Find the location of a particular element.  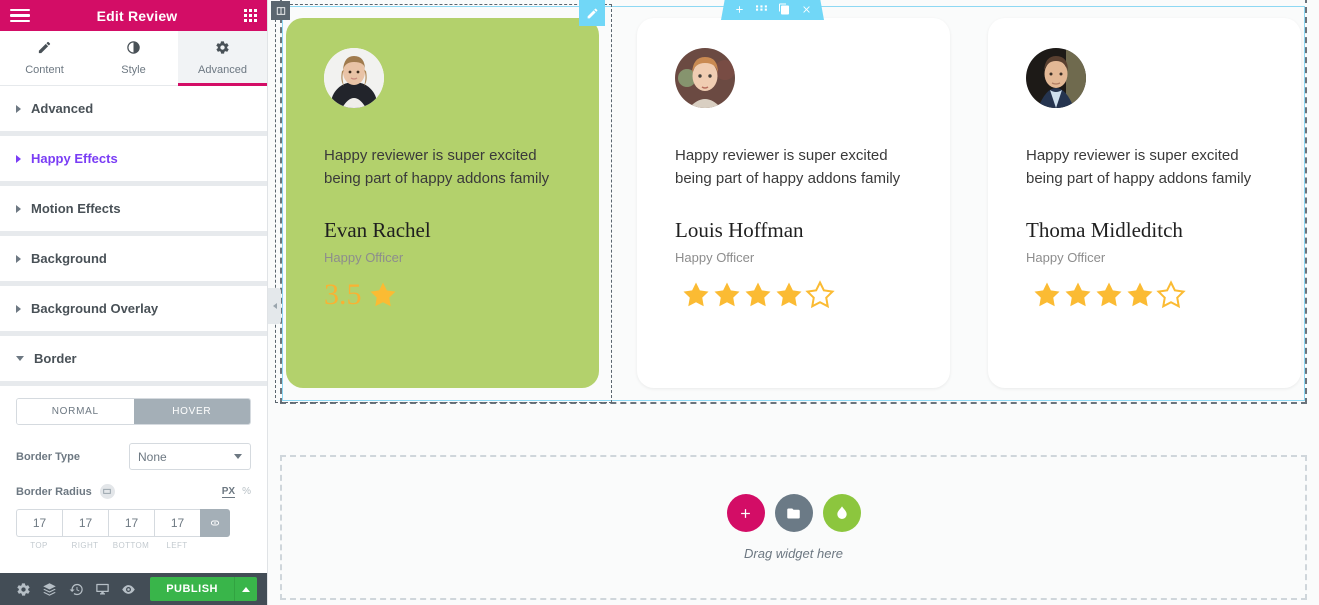

history-icon is located at coordinates (76, 589).